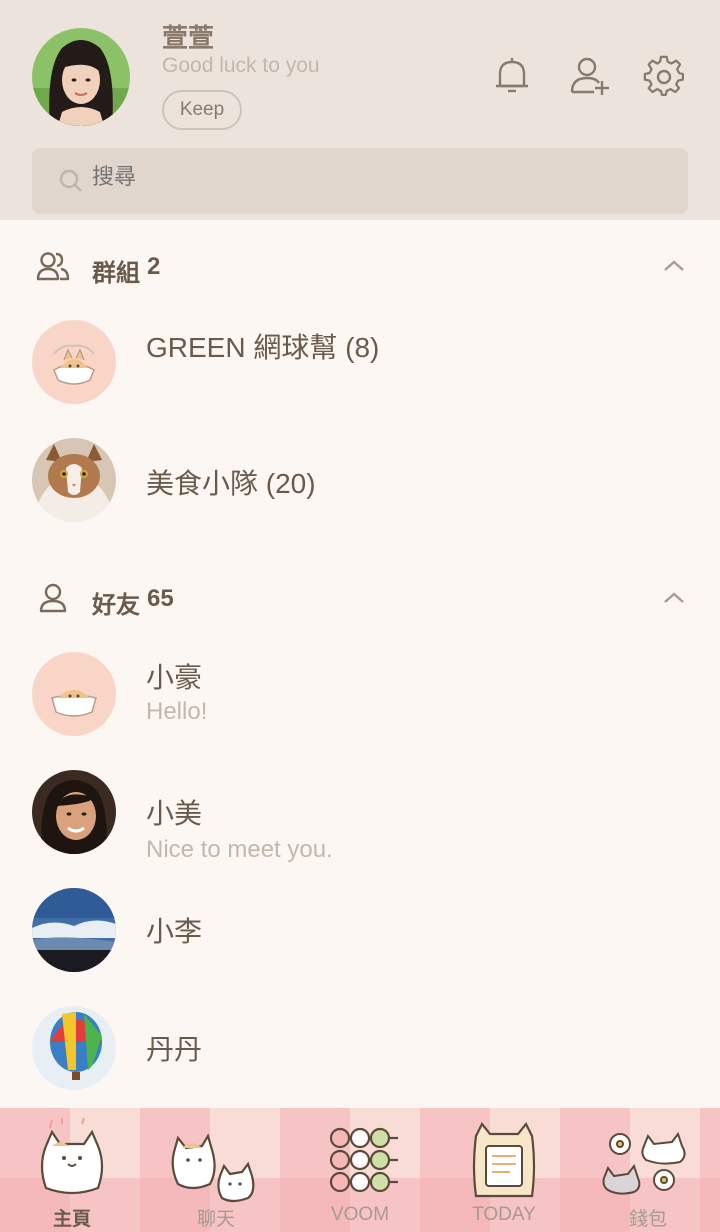 Image resolution: width=720 pixels, height=1232 pixels. I want to click on keep-button: Keep, so click(202, 110).